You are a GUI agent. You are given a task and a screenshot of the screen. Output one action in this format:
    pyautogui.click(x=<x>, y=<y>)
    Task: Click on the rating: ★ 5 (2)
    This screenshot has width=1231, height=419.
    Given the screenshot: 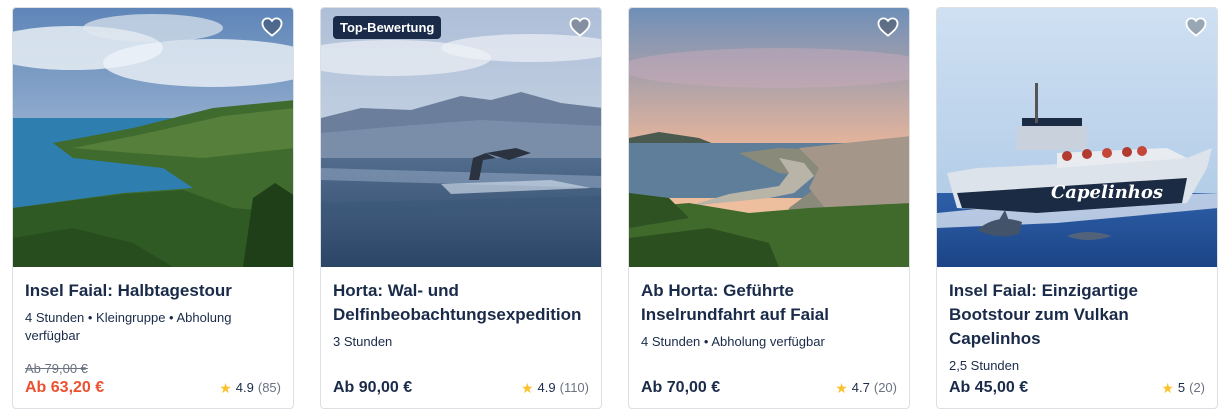 What is the action you would take?
    pyautogui.click(x=1183, y=388)
    